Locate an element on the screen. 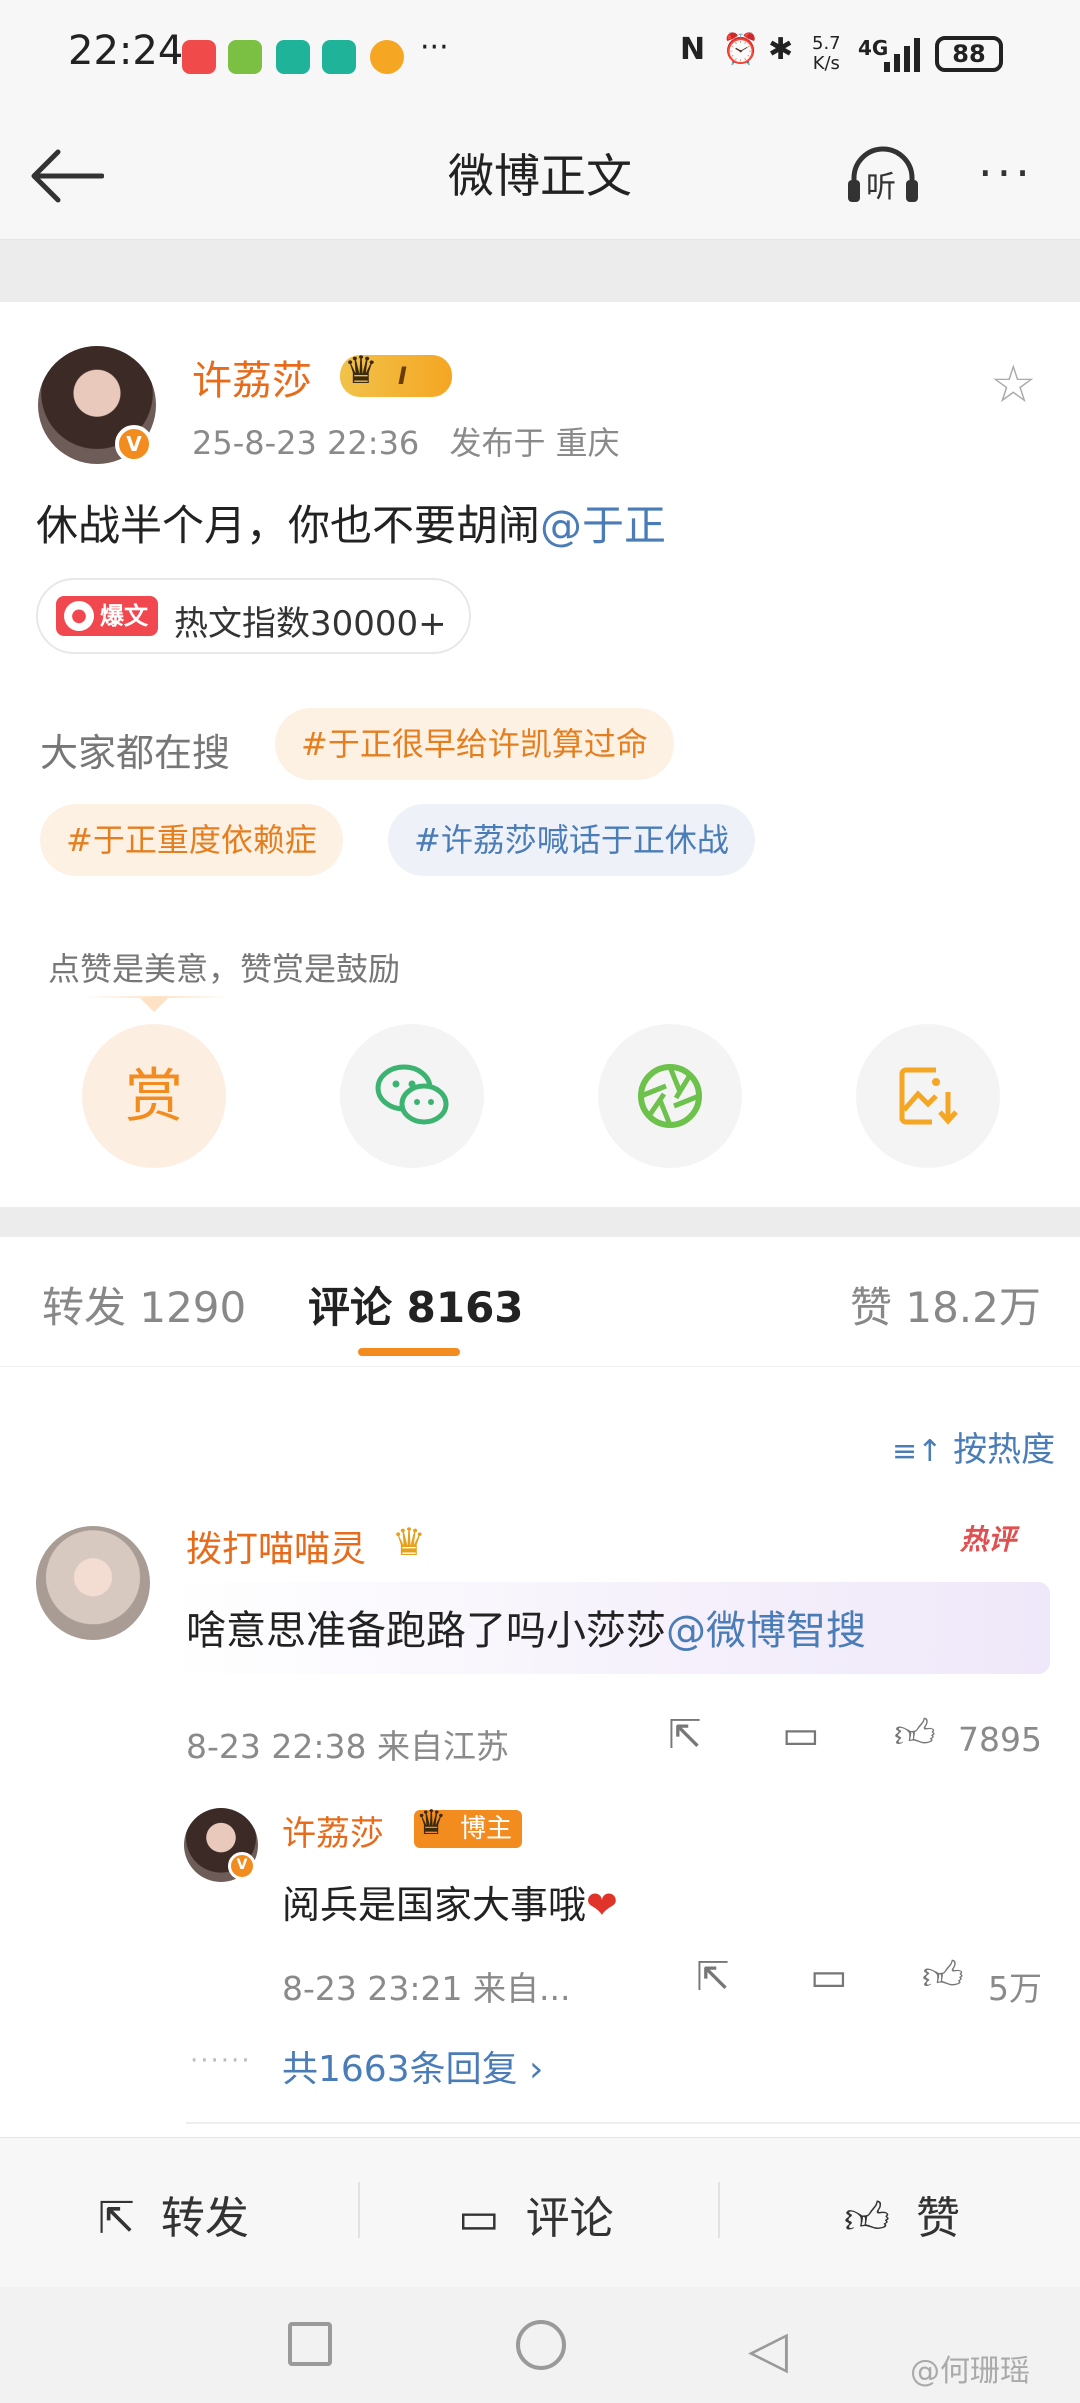  alarm-icon: ⏰ is located at coordinates (741, 49).